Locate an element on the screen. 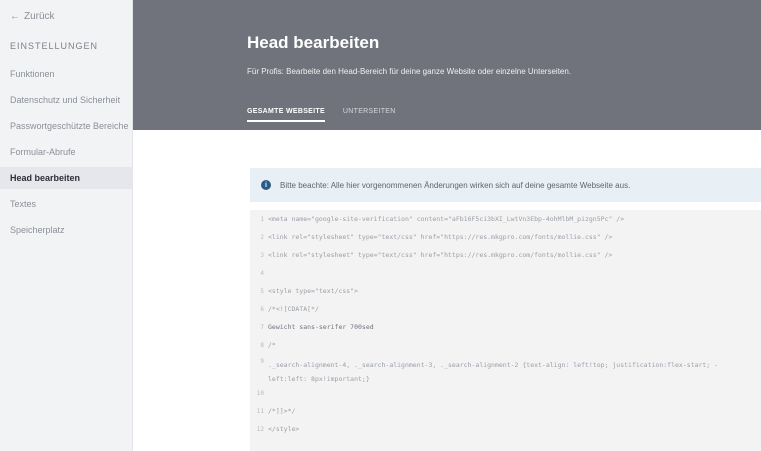 This screenshot has width=761, height=451. code-text: /*]]>*/ is located at coordinates (282, 411).